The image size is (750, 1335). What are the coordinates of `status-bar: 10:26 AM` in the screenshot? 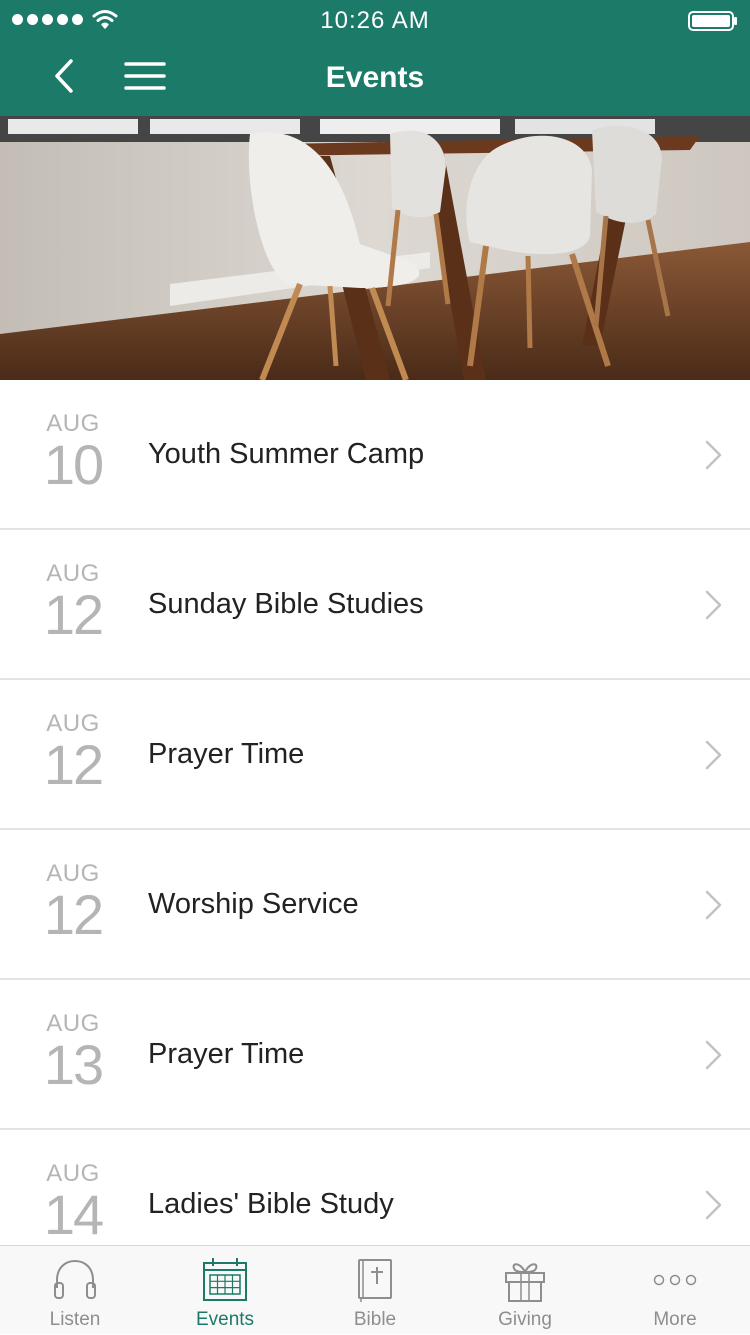 It's located at (375, 20).